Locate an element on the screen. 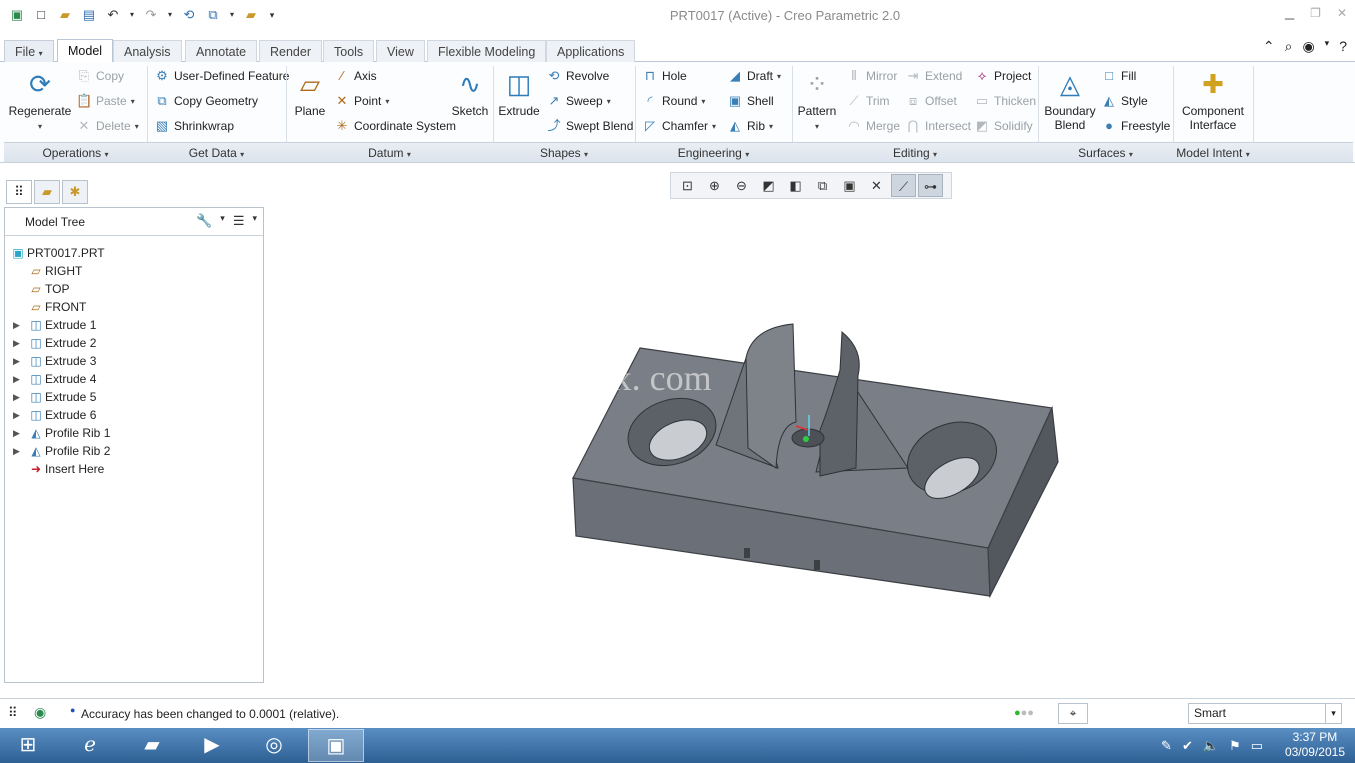  tree-node: ▱ RIGHT is located at coordinates (47, 271).